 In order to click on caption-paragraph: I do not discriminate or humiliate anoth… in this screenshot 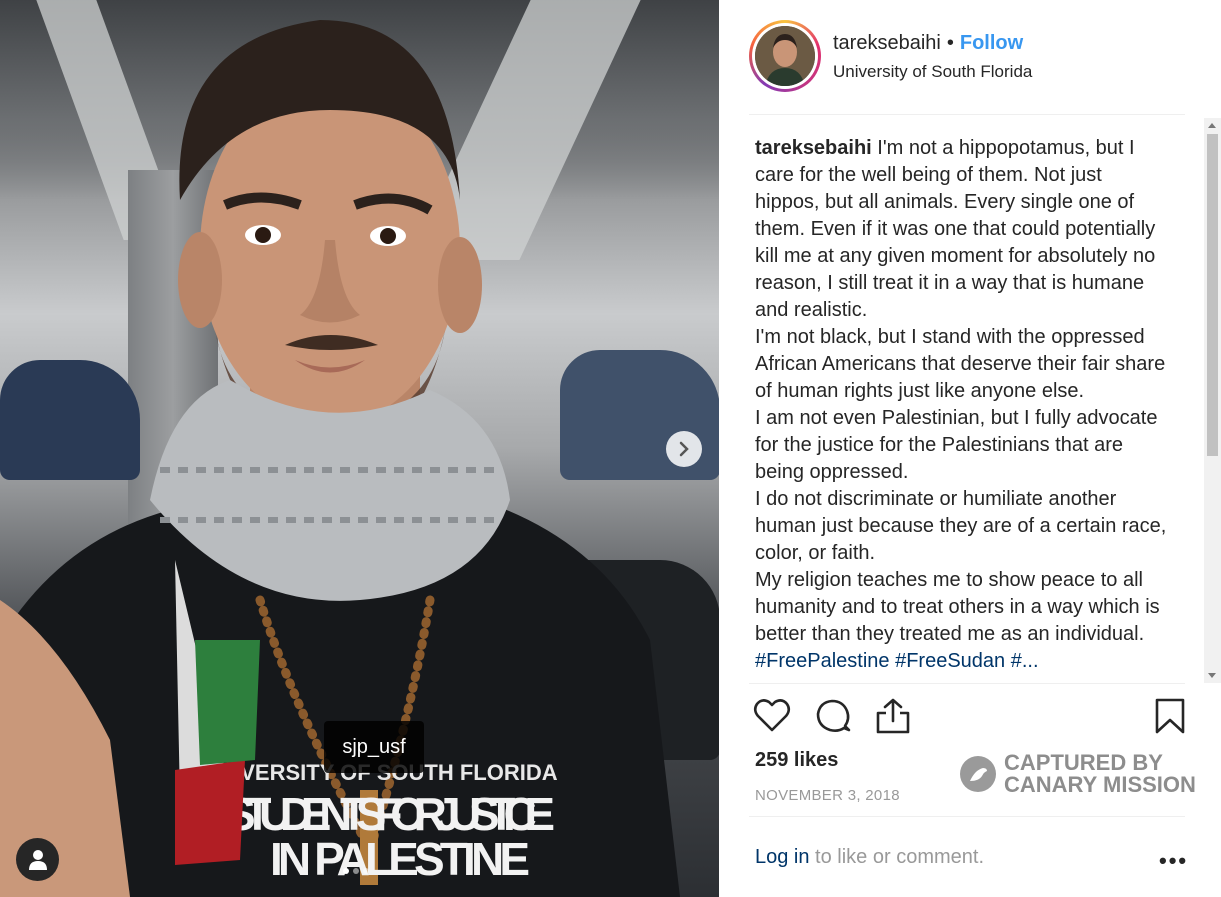, I will do `click(961, 526)`.